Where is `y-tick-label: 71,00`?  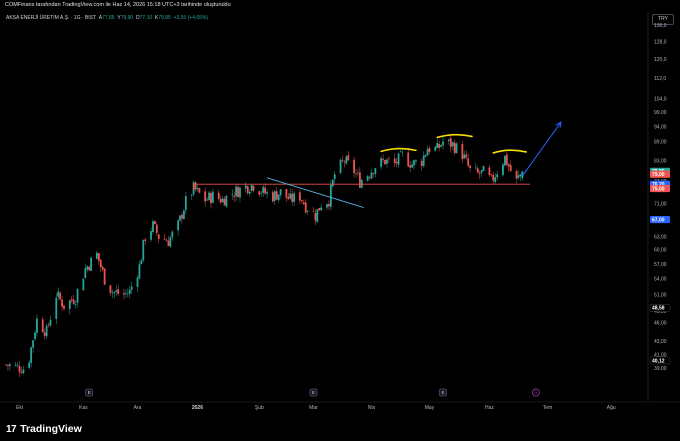 y-tick-label: 71,00 is located at coordinates (660, 204).